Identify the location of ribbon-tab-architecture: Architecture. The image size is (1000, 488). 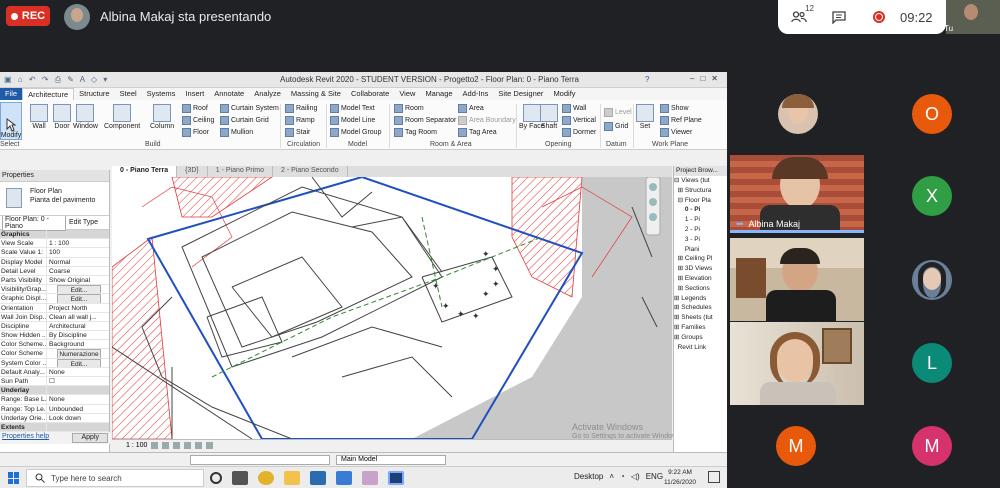
(48, 94).